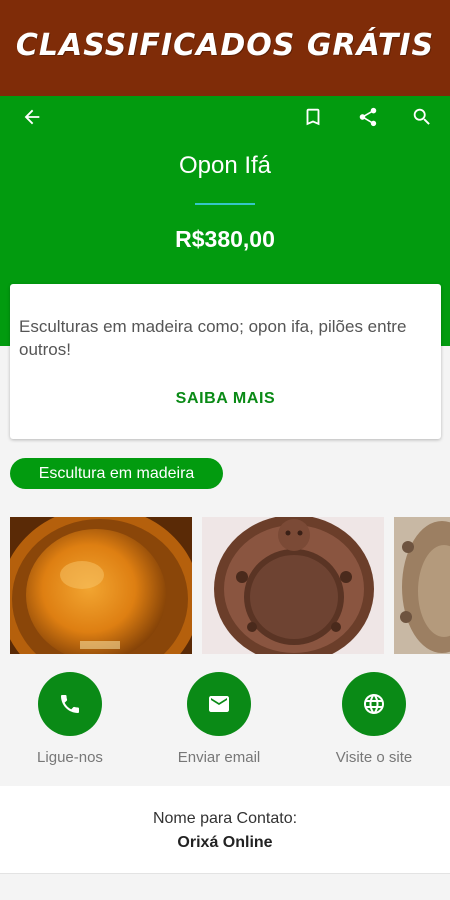  What do you see at coordinates (116, 473) in the screenshot?
I see `category-chip: Escultura em madeira` at bounding box center [116, 473].